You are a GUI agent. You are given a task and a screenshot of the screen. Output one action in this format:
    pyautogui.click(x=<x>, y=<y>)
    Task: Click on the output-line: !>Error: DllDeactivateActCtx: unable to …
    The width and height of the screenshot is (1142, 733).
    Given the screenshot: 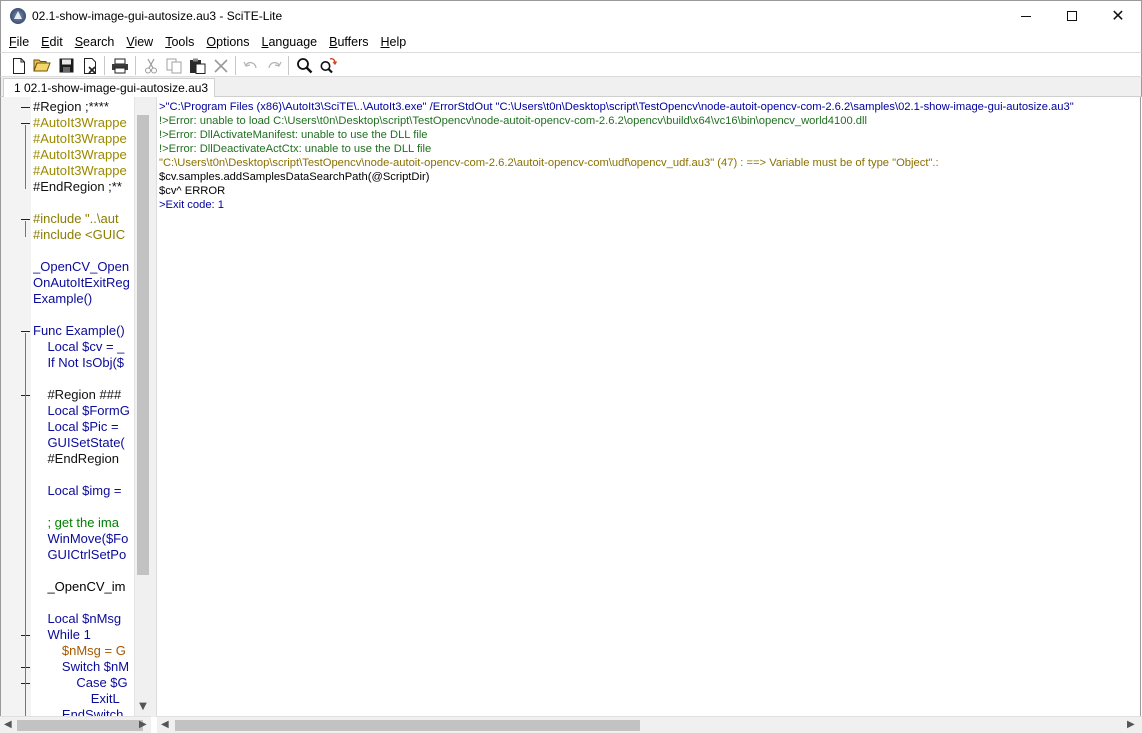 What is the action you would take?
    pyautogui.click(x=295, y=149)
    